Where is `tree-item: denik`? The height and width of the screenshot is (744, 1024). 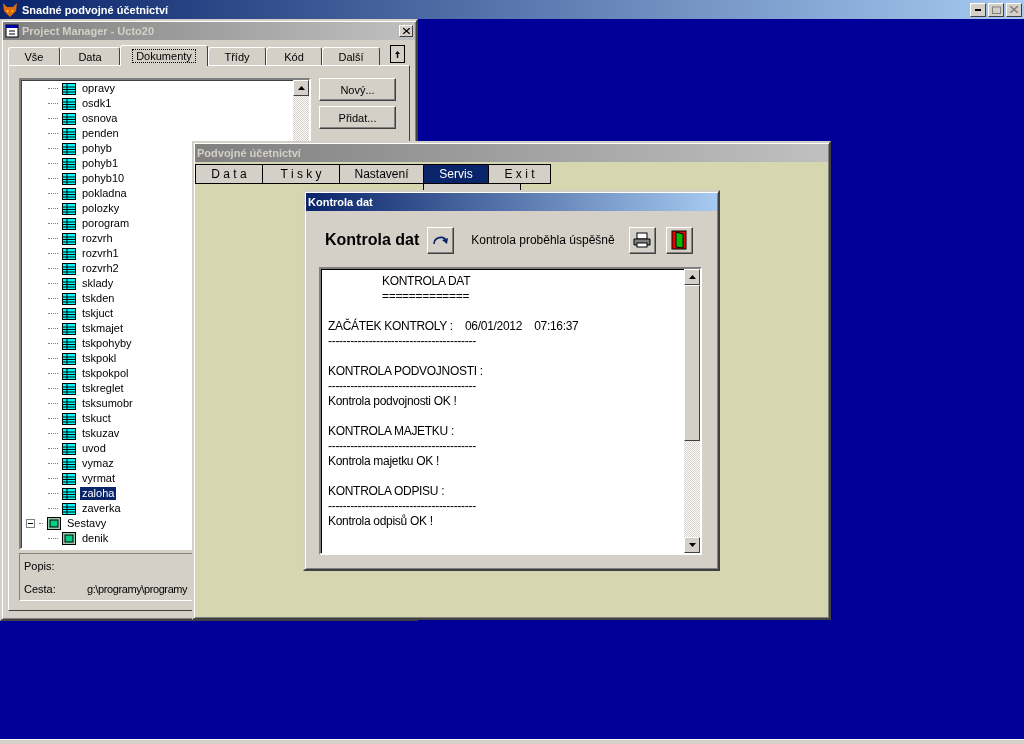
tree-item: denik is located at coordinates (95, 538).